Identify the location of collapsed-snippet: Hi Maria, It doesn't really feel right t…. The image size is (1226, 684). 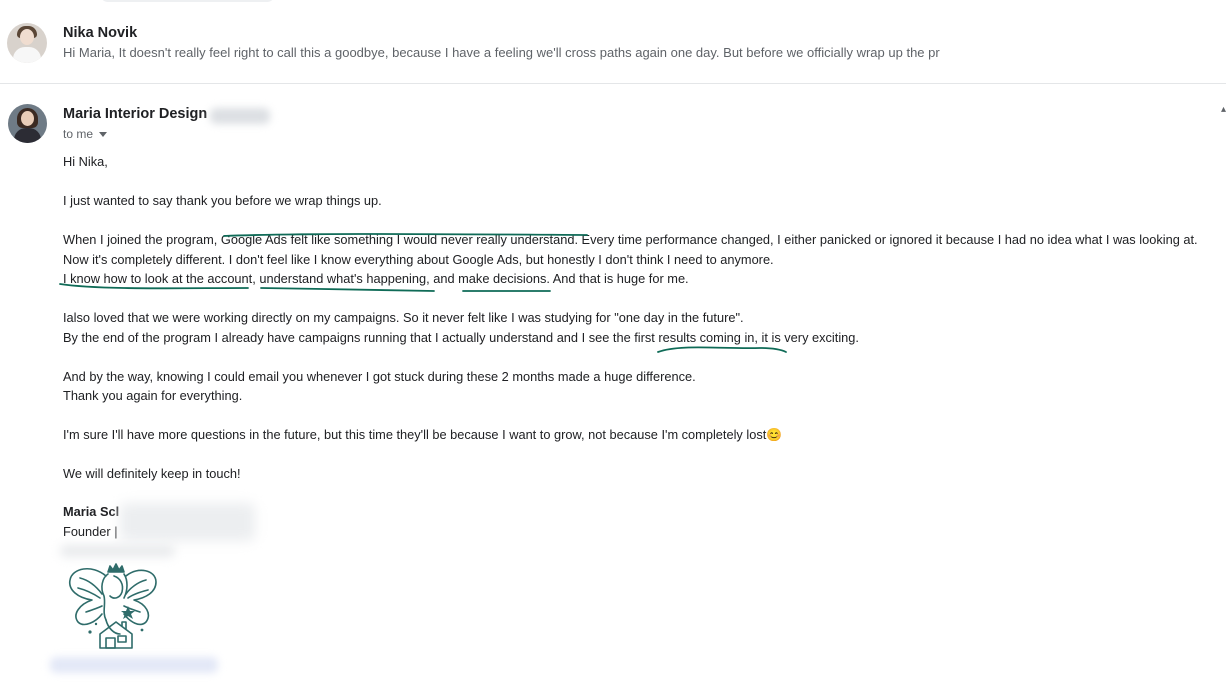
(501, 52).